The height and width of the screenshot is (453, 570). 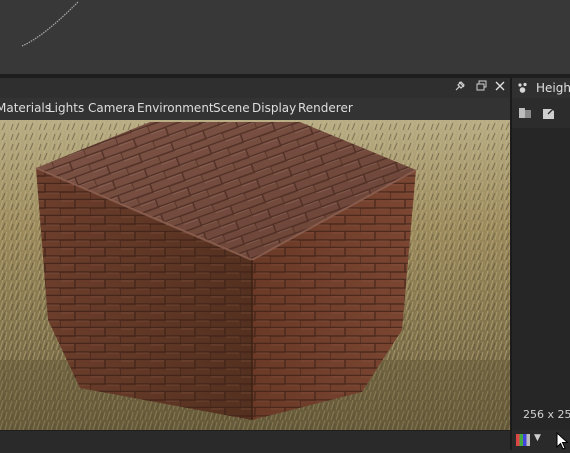 I want to click on pin-icon, so click(x=460, y=88).